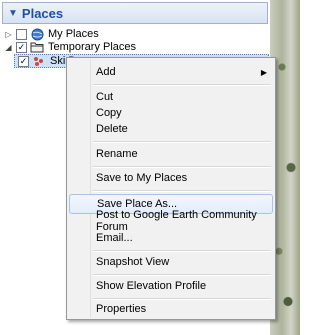 The height and width of the screenshot is (335, 320). What do you see at coordinates (73, 34) in the screenshot?
I see `tree-item-label: My Places` at bounding box center [73, 34].